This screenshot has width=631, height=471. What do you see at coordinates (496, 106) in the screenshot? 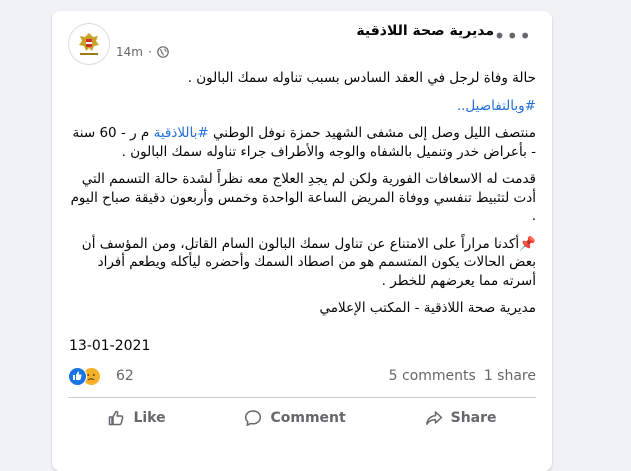
I see `hashtag-link: #وبالتفاصيل..` at bounding box center [496, 106].